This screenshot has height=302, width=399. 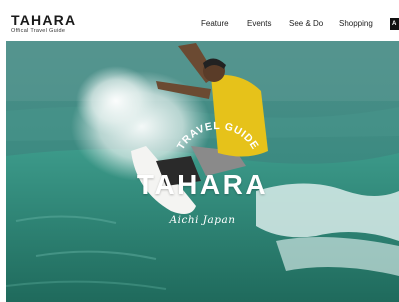 I want to click on language-switch-button: A, so click(x=394, y=24).